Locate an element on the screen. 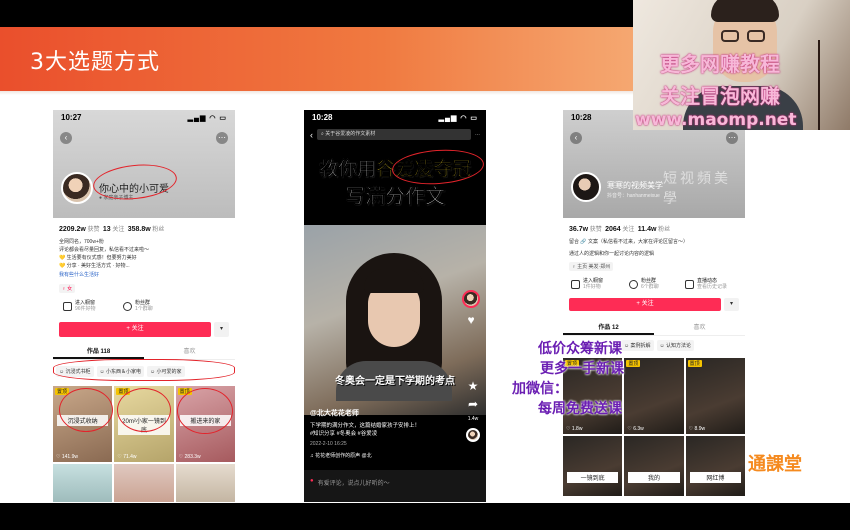 The height and width of the screenshot is (530, 850). profile-tabs: 作品 12 喜欢 is located at coordinates (654, 329).